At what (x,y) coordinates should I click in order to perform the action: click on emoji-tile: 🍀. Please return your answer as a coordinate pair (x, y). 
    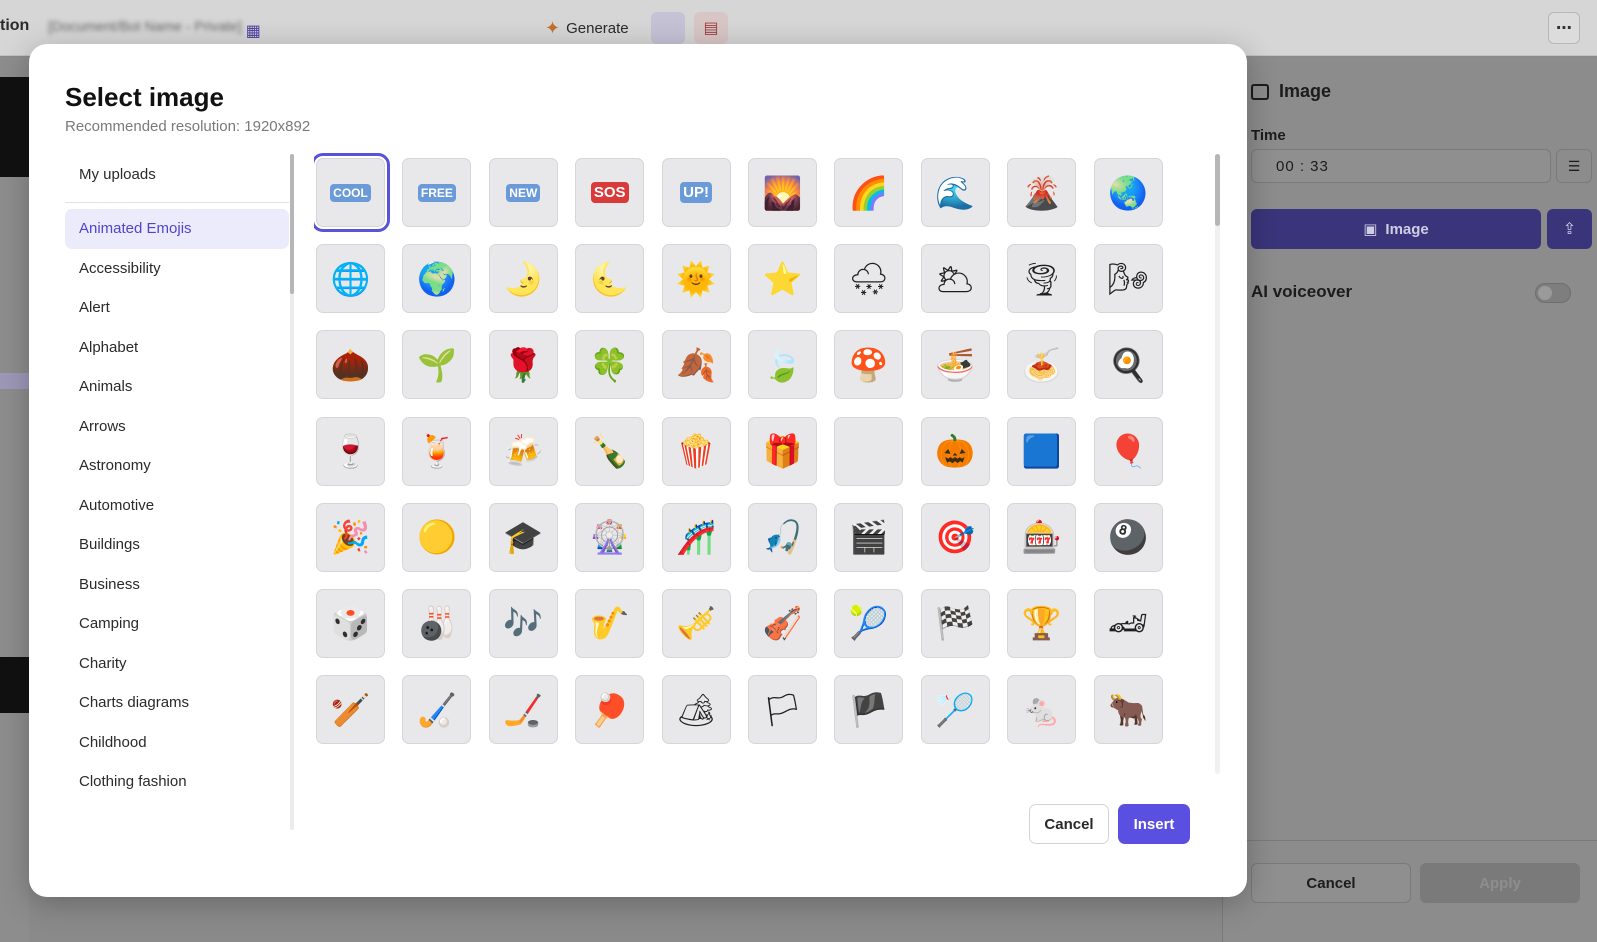
    Looking at the image, I should click on (610, 365).